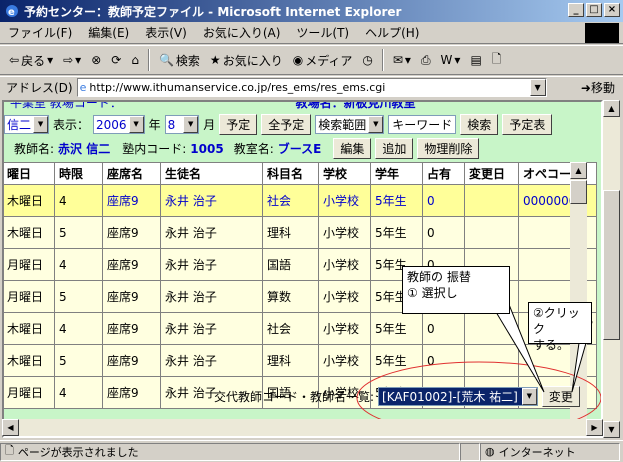  I want to click on table-cell: 5年生, so click(396, 232).